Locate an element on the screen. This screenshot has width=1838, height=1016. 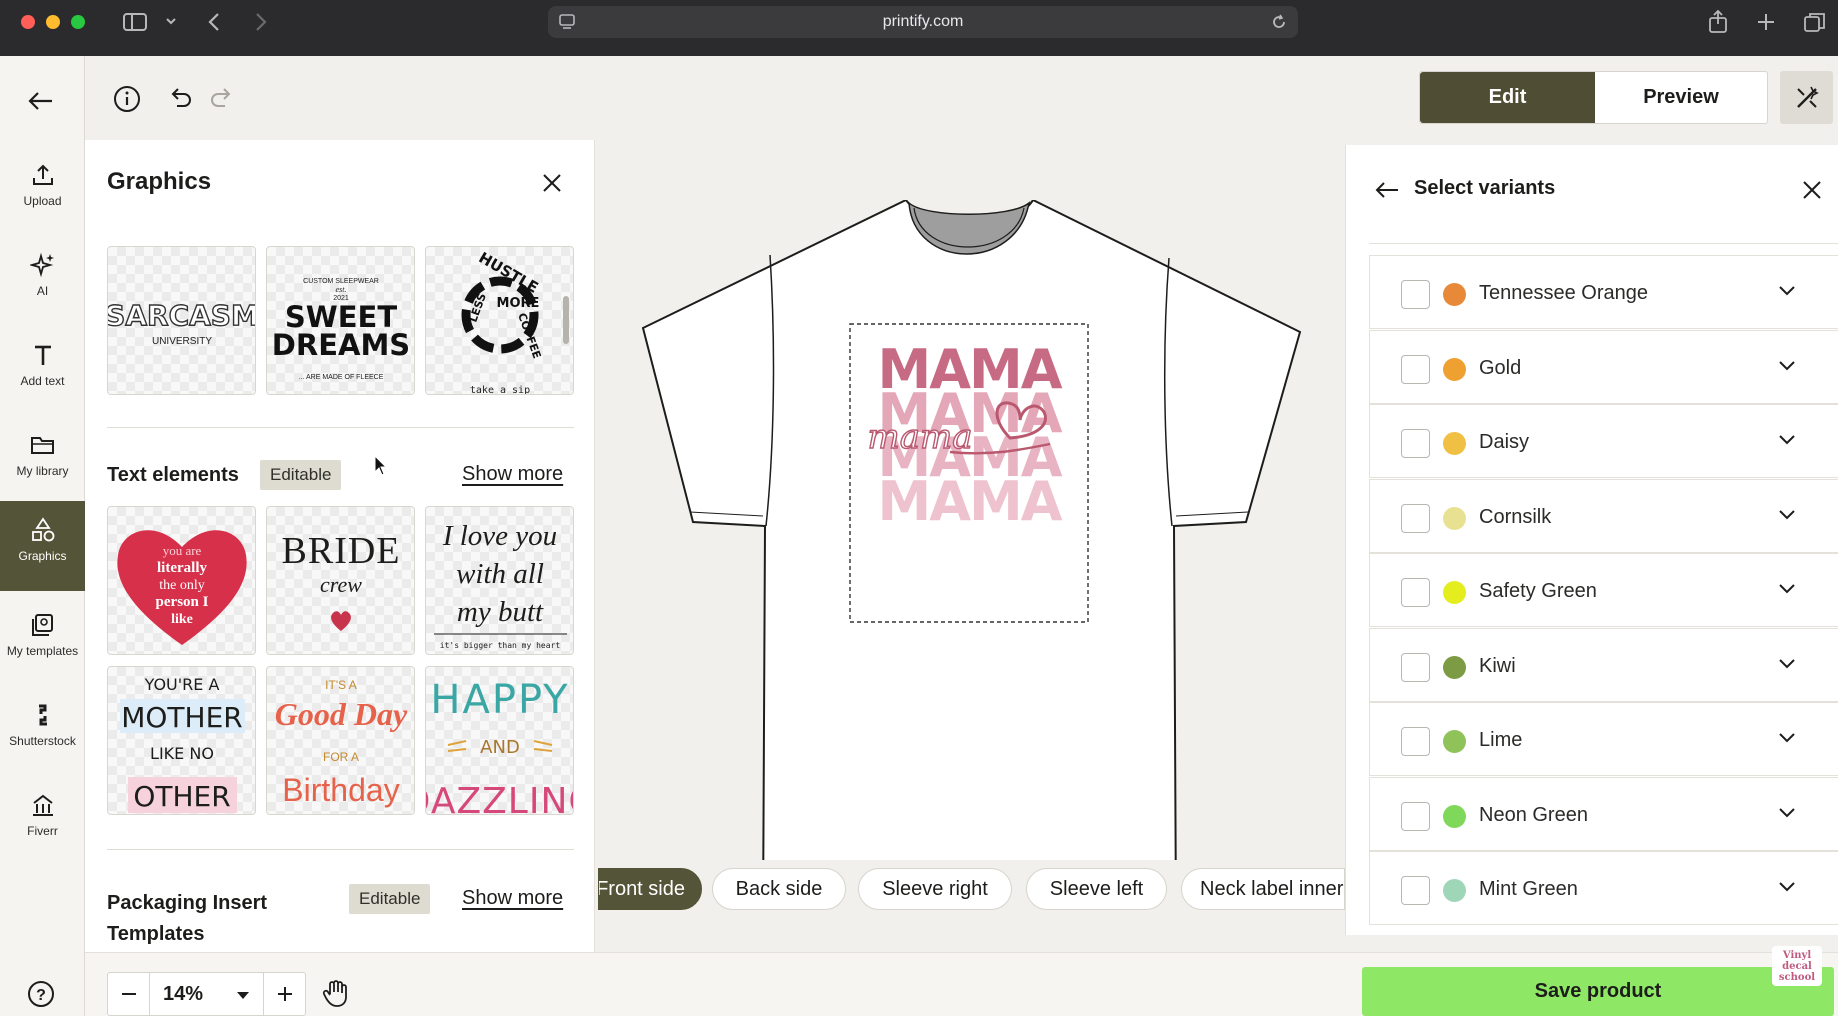
rail-item-upload: Upload is located at coordinates (42, 202).